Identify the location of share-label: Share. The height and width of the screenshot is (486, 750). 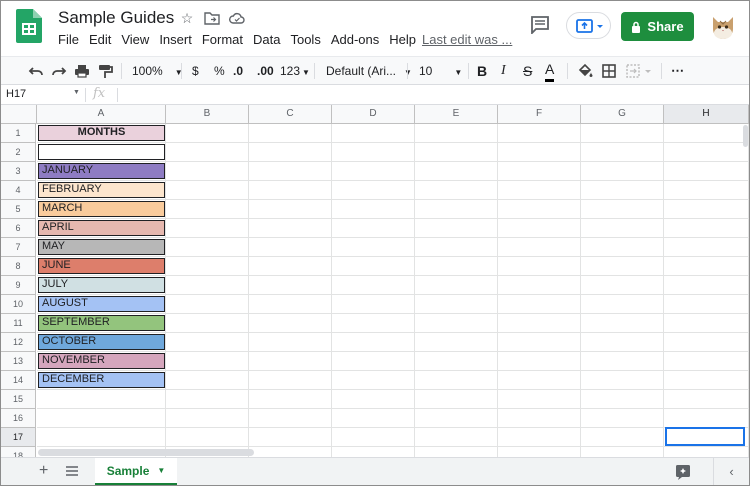
(665, 26).